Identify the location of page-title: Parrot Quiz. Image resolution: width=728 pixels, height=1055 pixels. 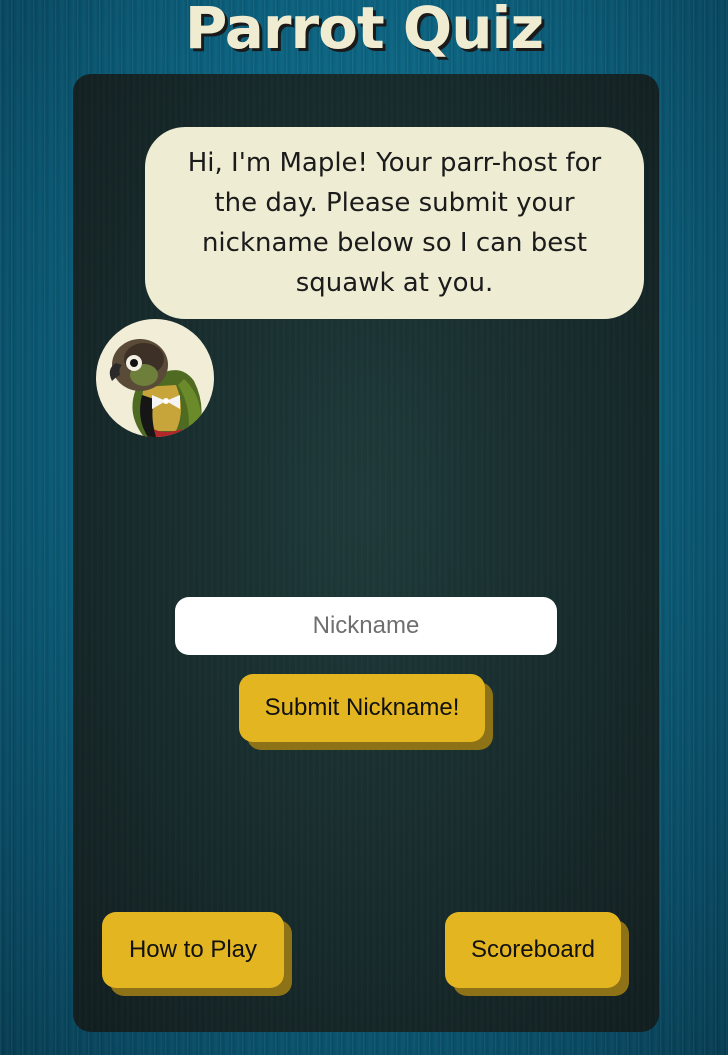
(364, 31).